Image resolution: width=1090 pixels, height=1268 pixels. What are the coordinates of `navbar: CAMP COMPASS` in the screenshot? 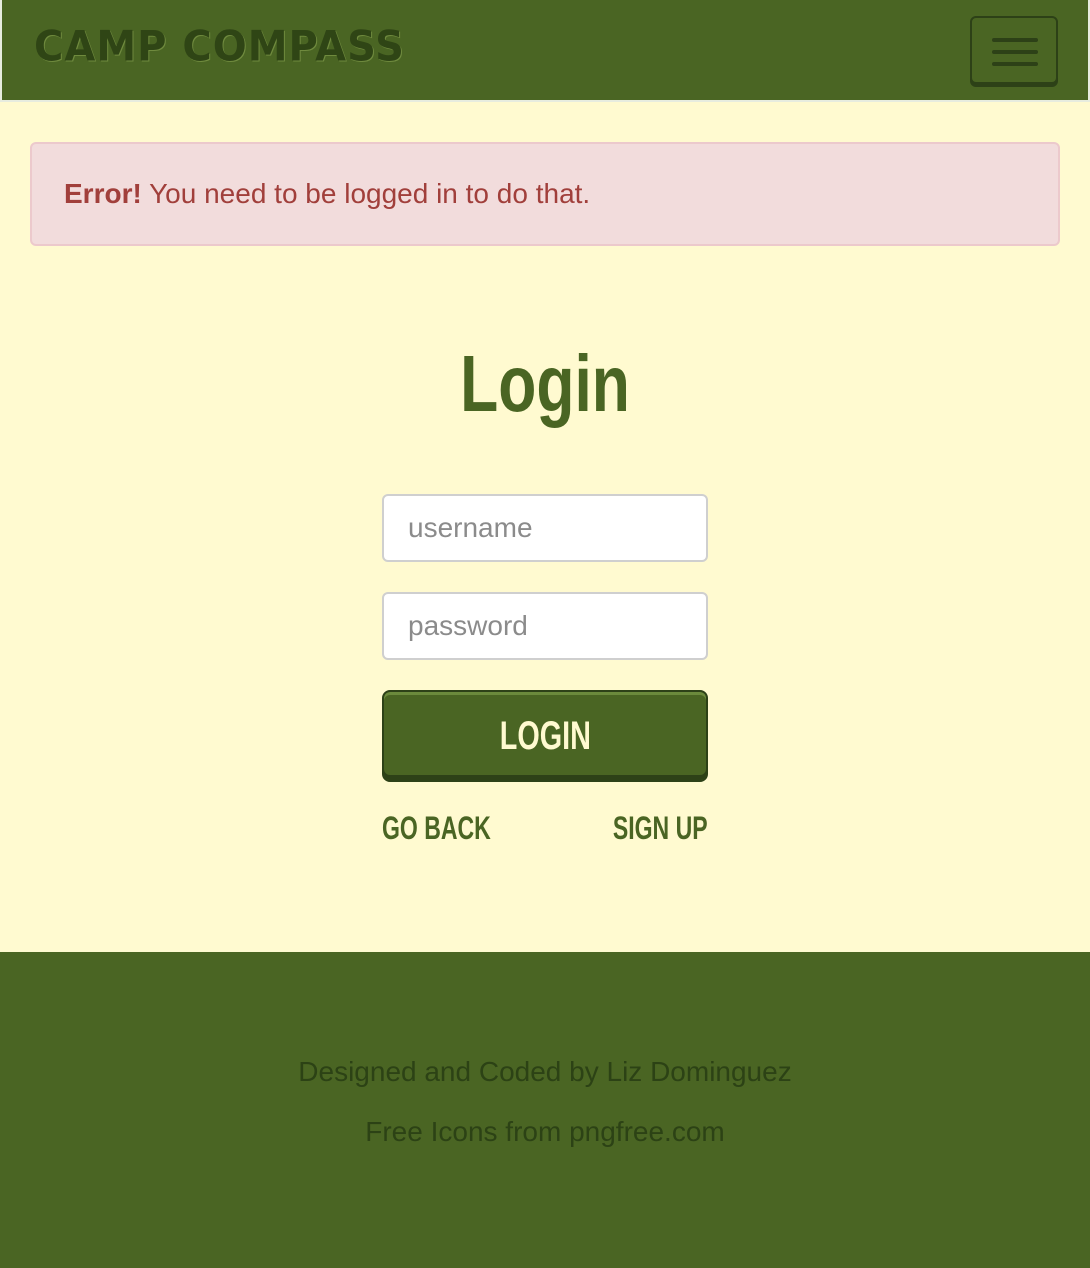 It's located at (545, 51).